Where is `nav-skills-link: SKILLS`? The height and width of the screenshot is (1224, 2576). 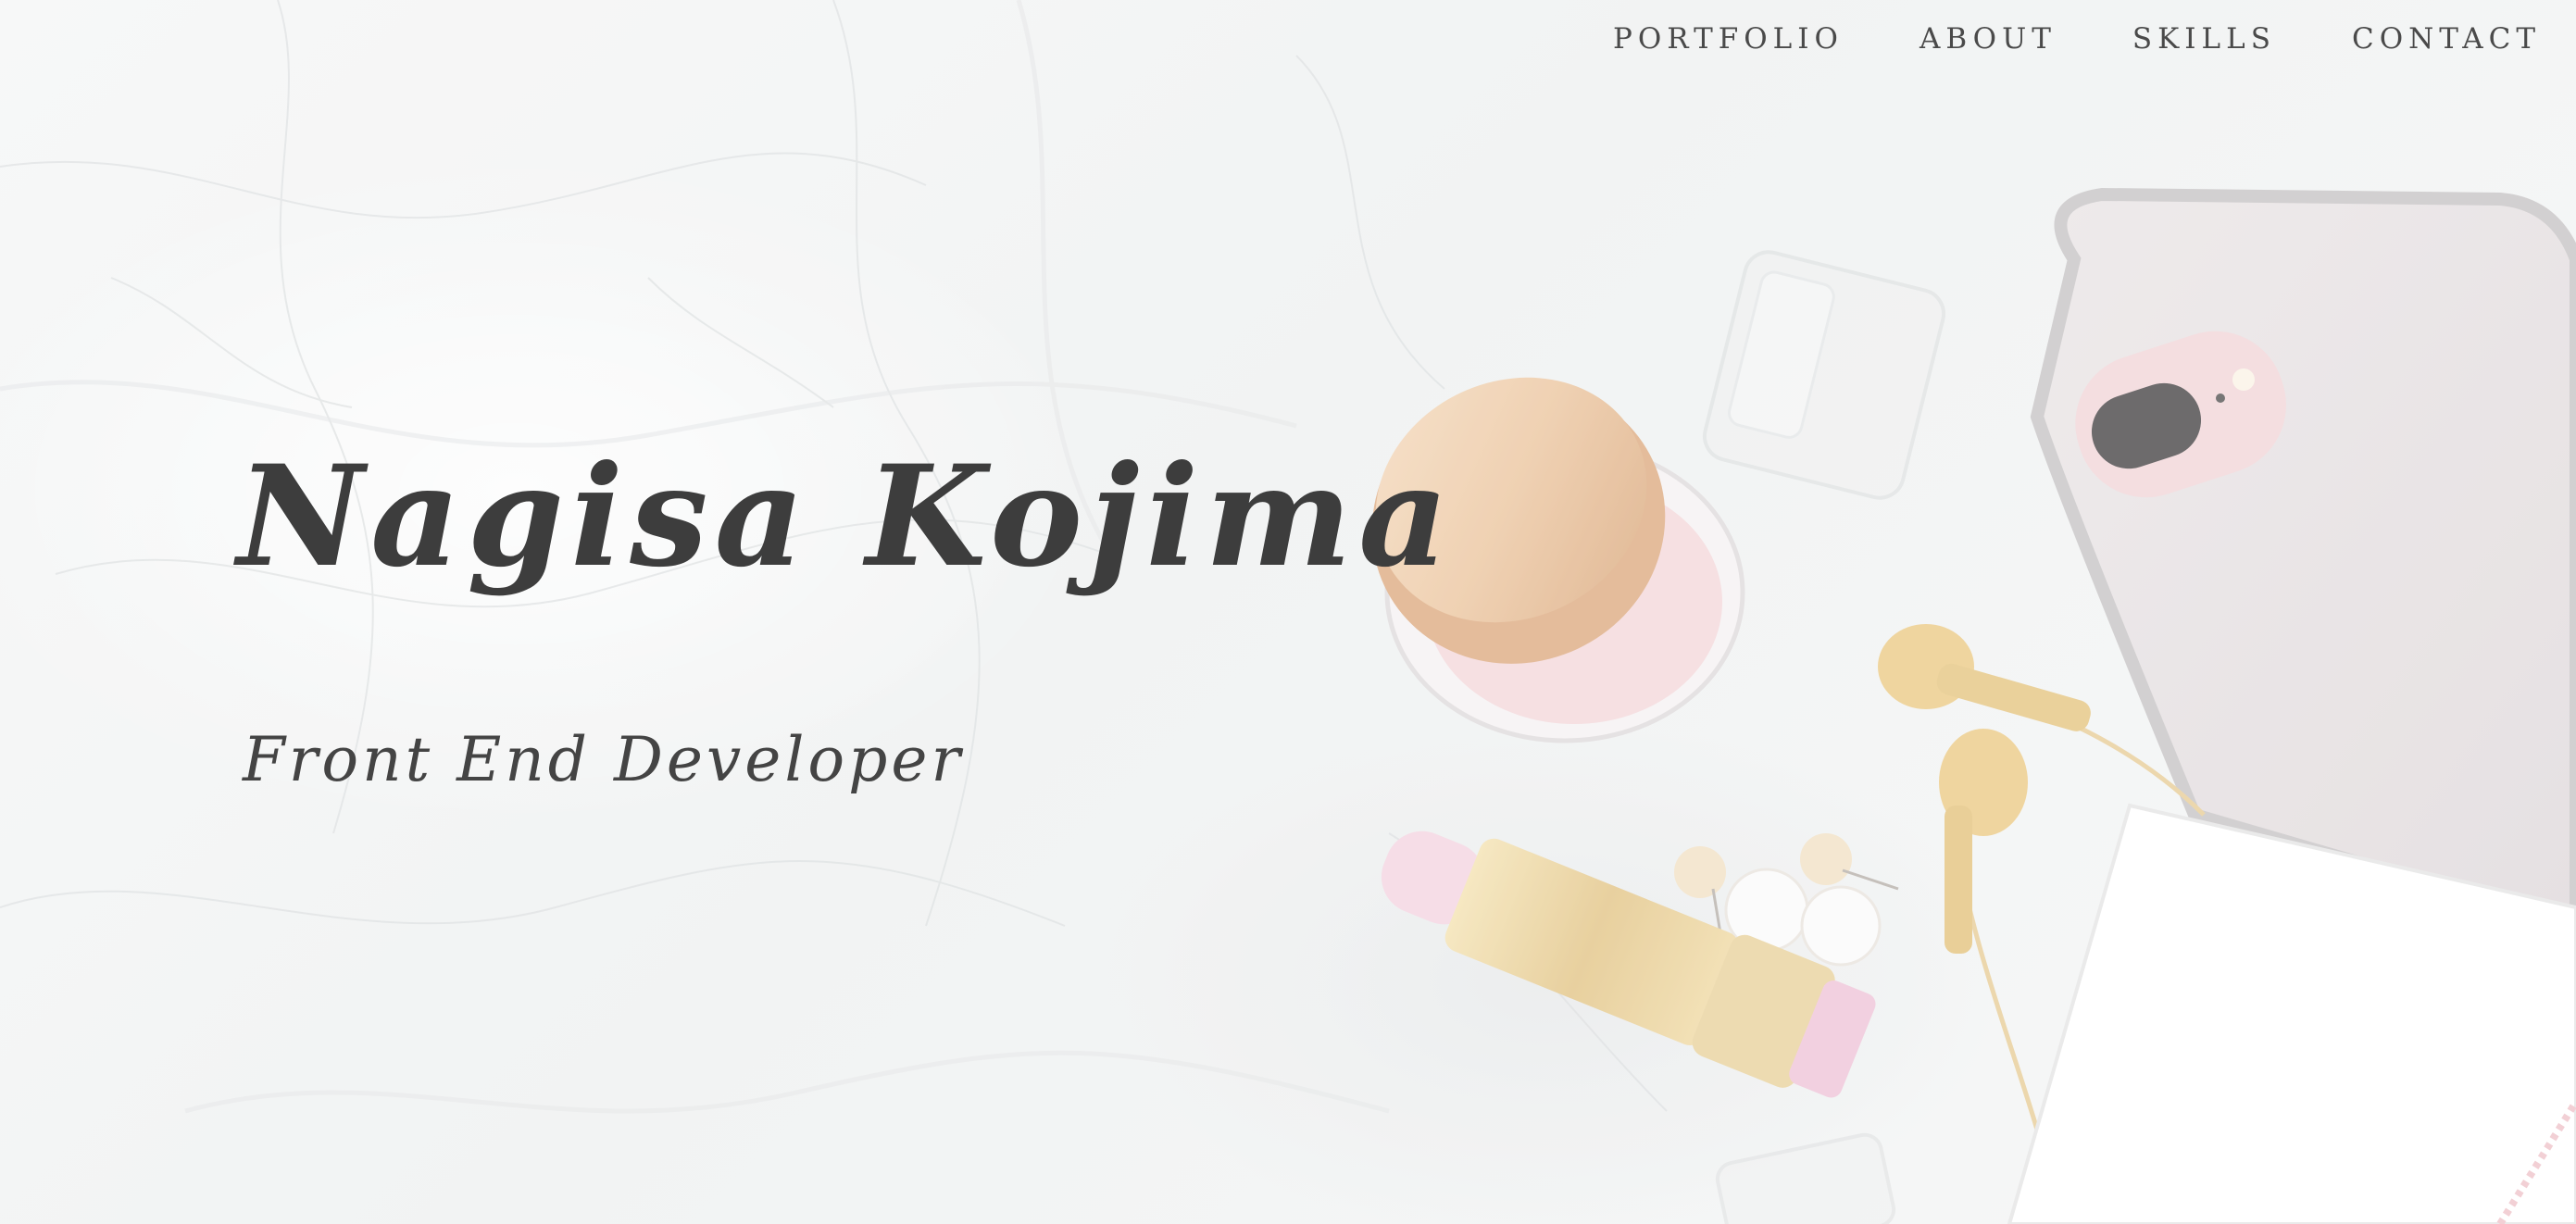 nav-skills-link: SKILLS is located at coordinates (2204, 39).